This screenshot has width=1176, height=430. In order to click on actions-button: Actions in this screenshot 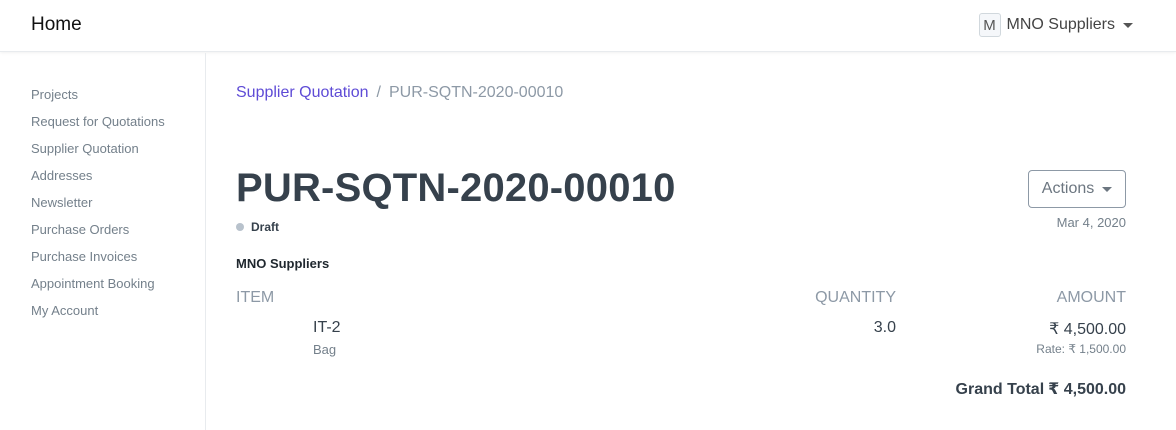, I will do `click(1077, 189)`.